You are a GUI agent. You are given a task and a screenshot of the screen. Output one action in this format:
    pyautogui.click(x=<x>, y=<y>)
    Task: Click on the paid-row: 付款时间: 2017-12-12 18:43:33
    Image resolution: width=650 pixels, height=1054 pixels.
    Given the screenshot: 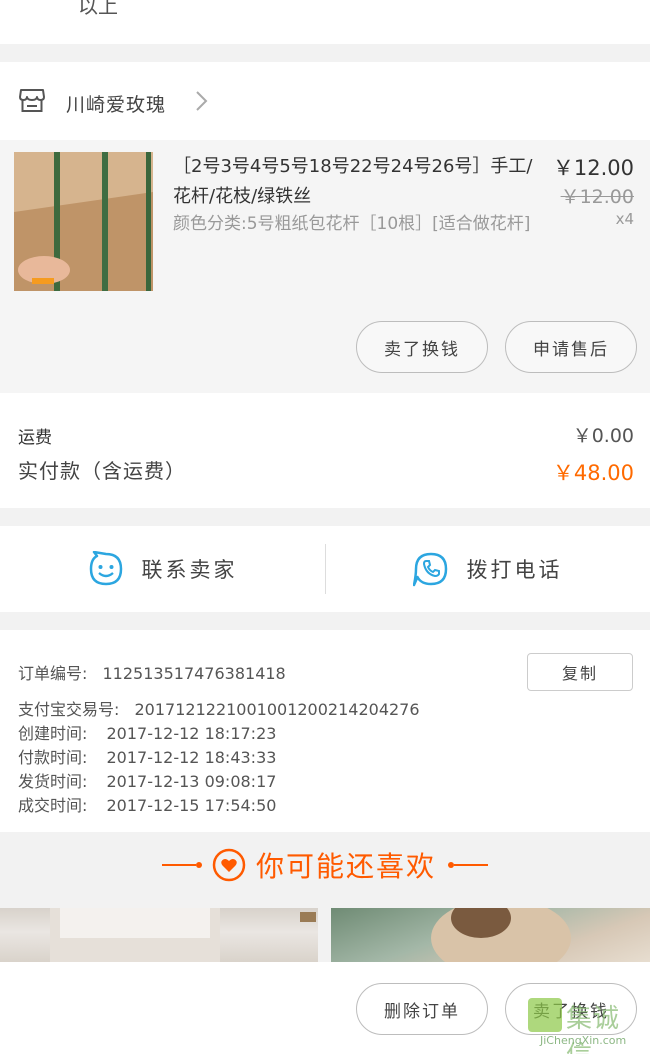 What is the action you would take?
    pyautogui.click(x=147, y=756)
    